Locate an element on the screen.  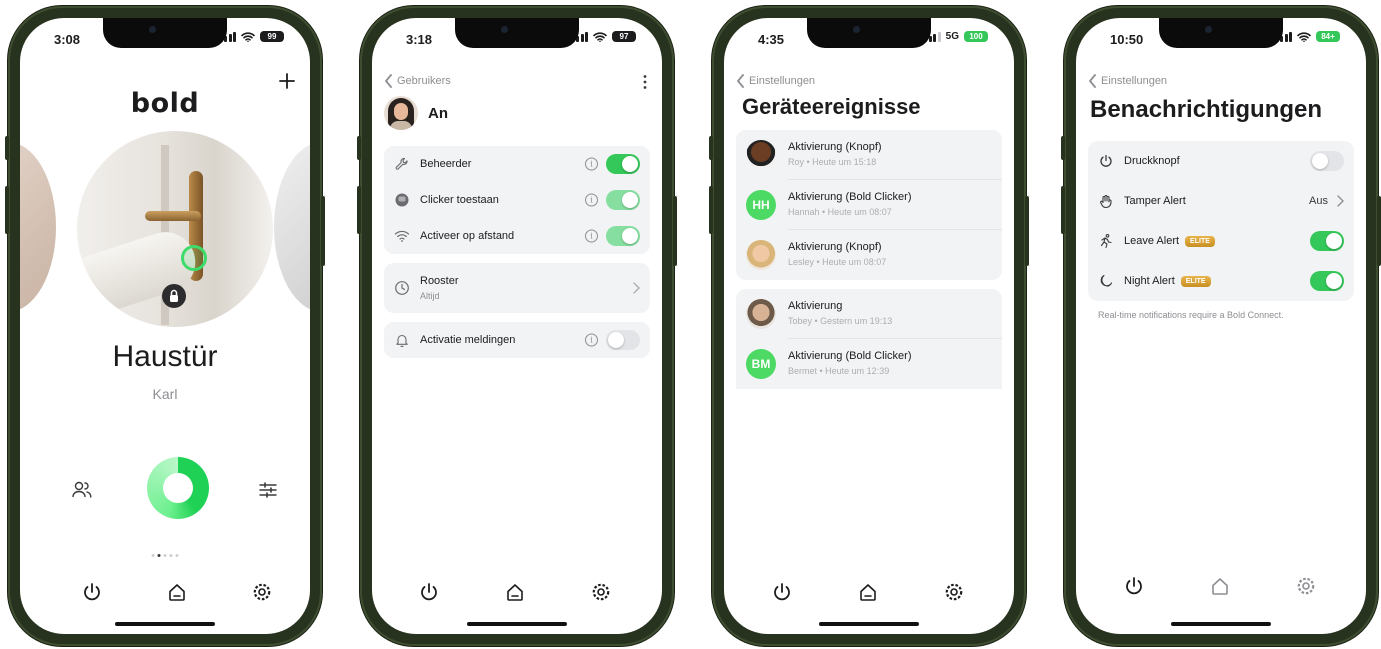
permission-row-remote: Activeer op afstand i is located at coordinates (517, 236).